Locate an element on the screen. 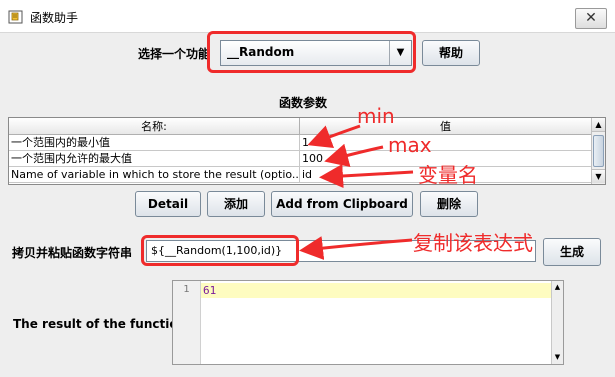 The width and height of the screenshot is (615, 377). annotation-arrows is located at coordinates (356, 192).